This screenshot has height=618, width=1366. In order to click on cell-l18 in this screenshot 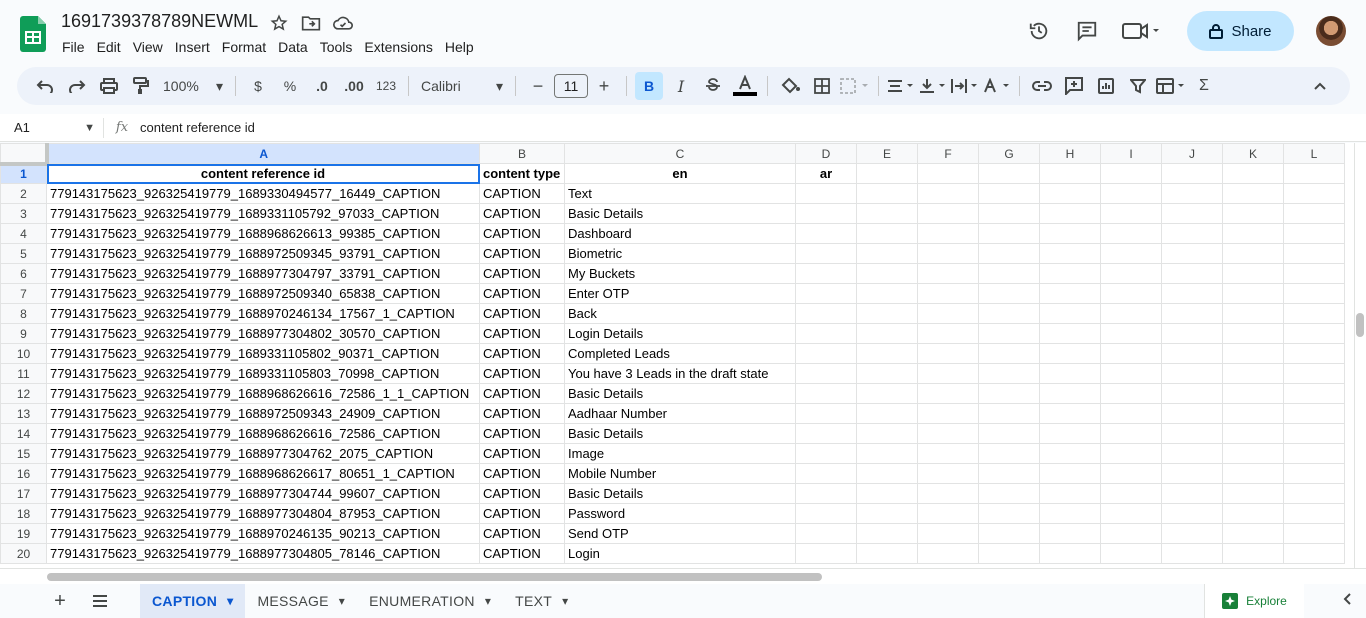, I will do `click(1314, 513)`.